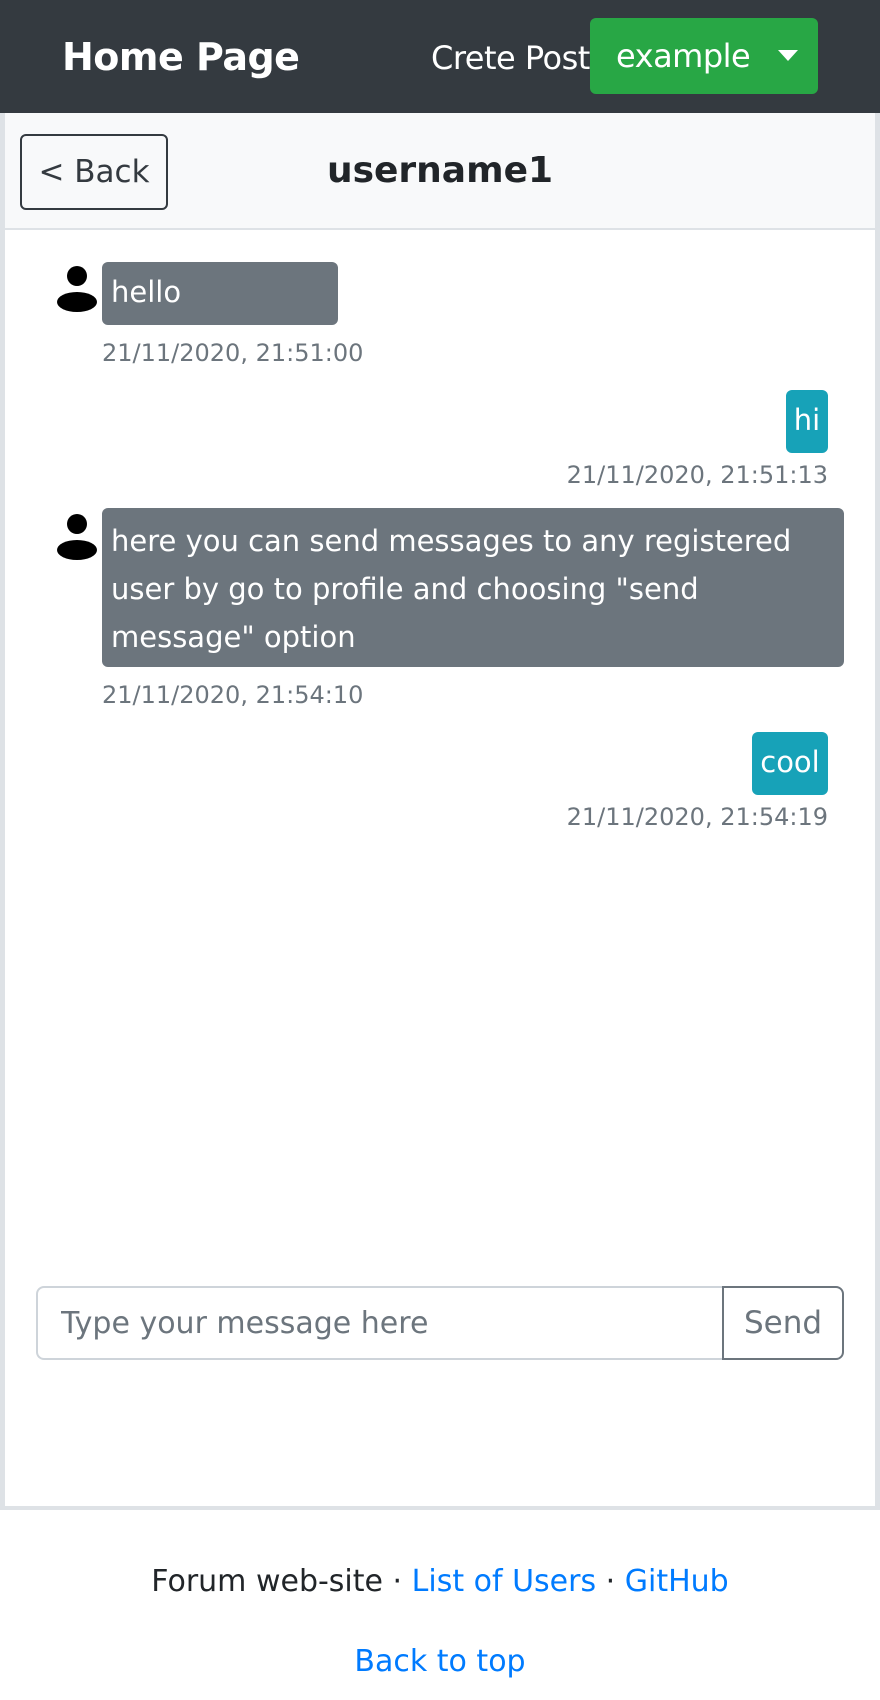  I want to click on back-button-label: < Back, so click(94, 172).